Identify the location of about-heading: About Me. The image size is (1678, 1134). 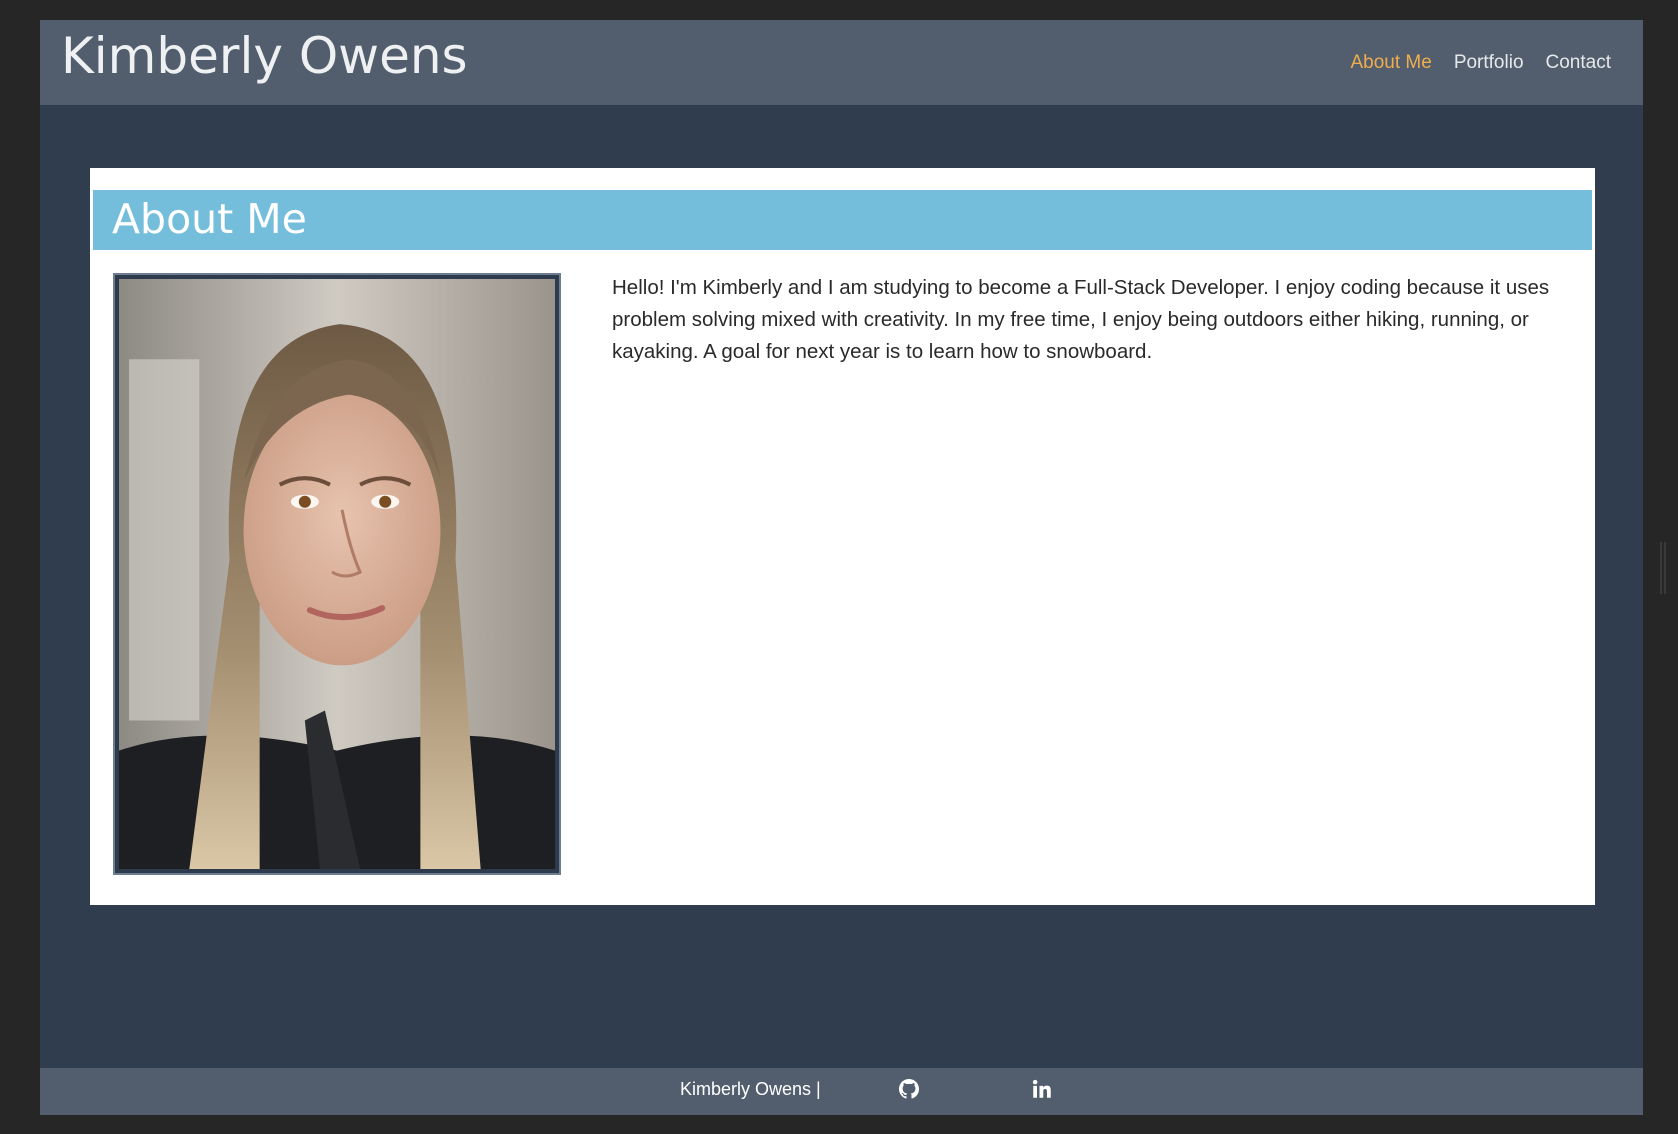
(209, 219).